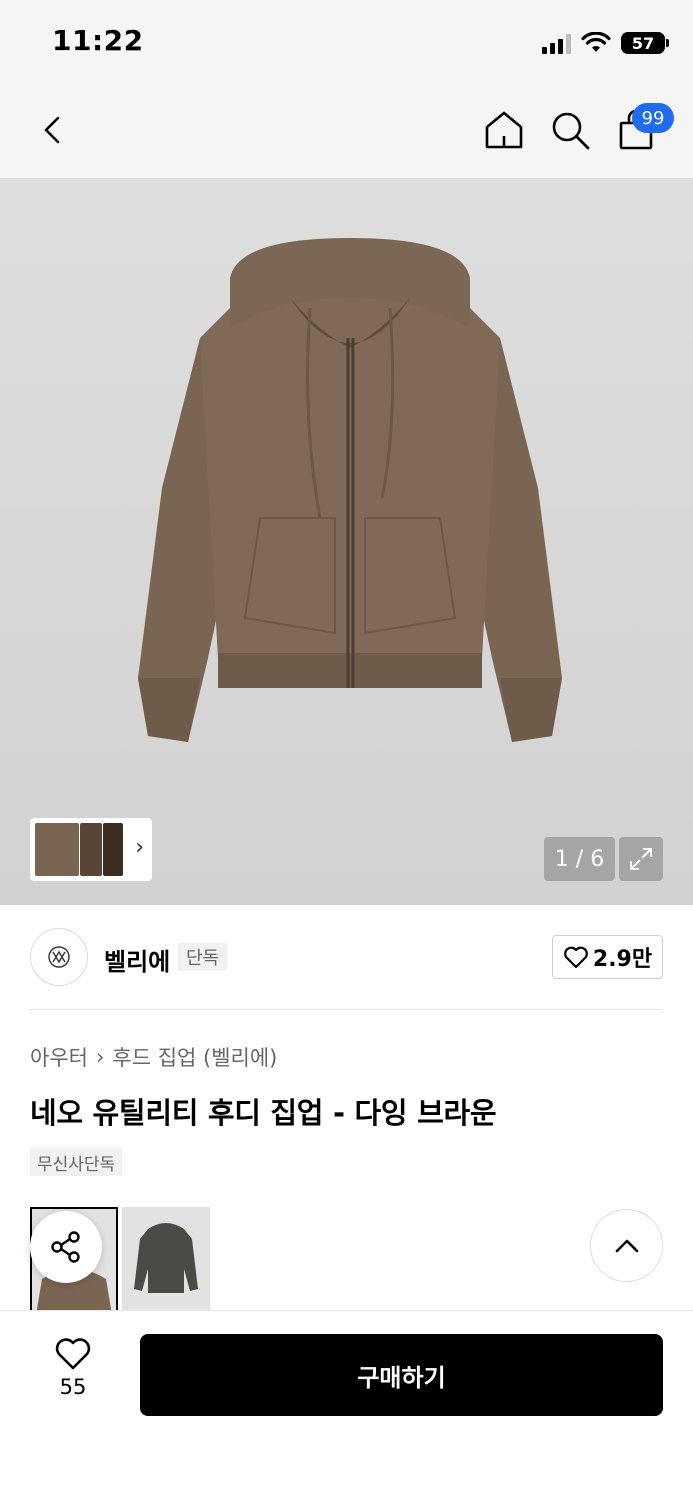 Image resolution: width=693 pixels, height=1500 pixels. What do you see at coordinates (263, 1113) in the screenshot?
I see `product-title: 네오 유틸리티 후디 집업 - 다잉 브라운` at bounding box center [263, 1113].